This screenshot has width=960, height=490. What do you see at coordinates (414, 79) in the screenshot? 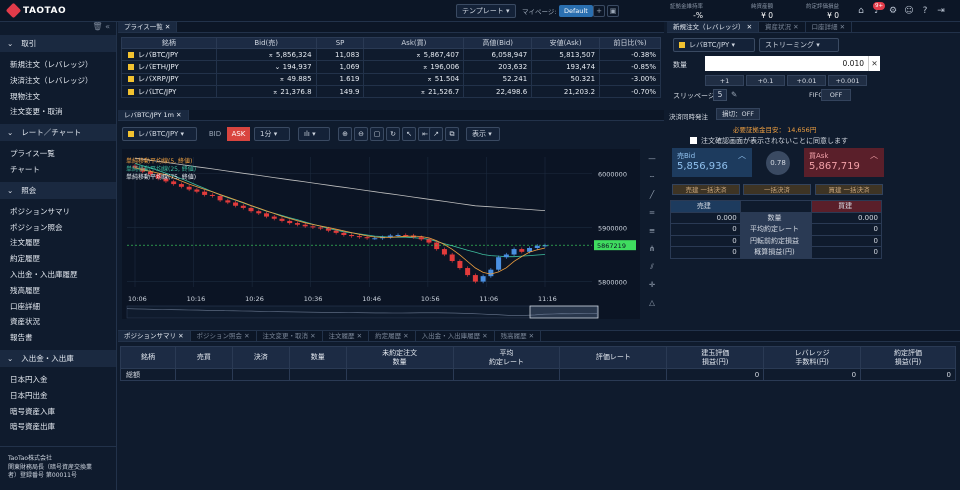
I see `ask-cell: ⌅ 51.504` at bounding box center [414, 79].